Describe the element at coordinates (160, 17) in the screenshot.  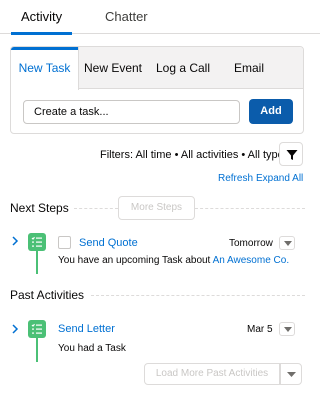
I see `top-tab-bar: Activity Chatter` at that location.